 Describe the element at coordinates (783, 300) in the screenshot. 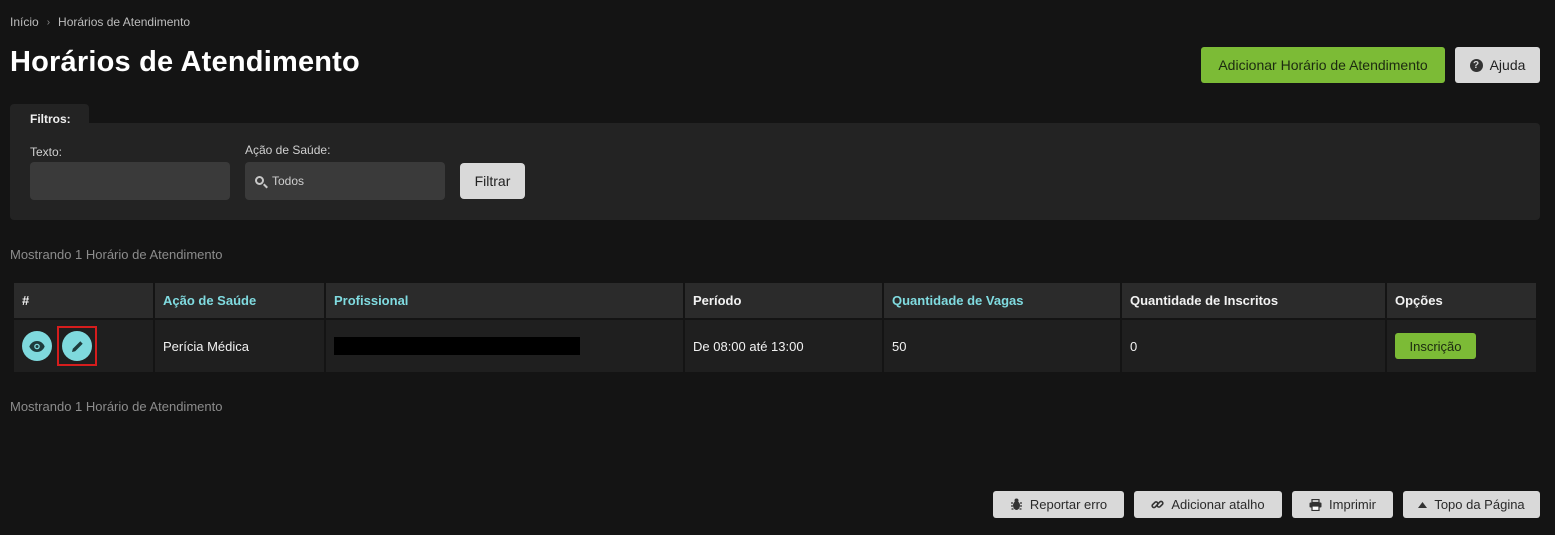

I see `col-header-period: Período` at that location.